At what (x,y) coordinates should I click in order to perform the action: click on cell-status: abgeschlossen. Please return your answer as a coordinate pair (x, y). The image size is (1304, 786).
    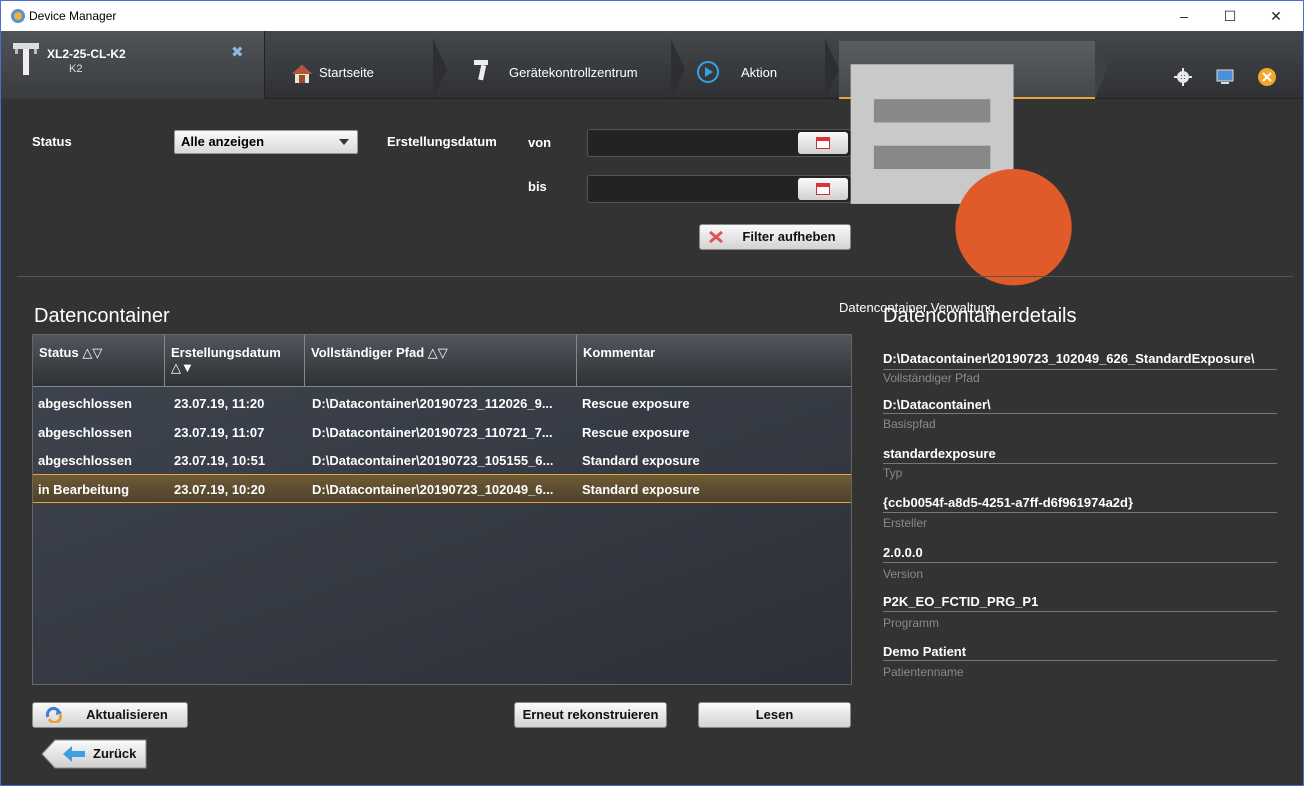
    Looking at the image, I should click on (85, 403).